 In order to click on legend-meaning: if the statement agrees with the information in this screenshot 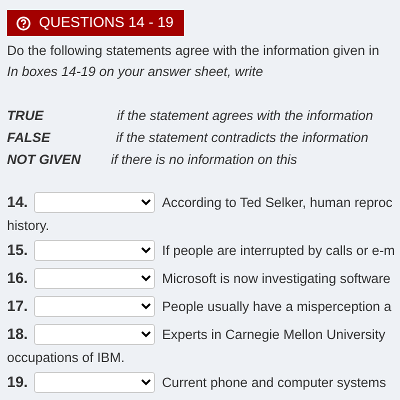, I will do `click(245, 115)`.